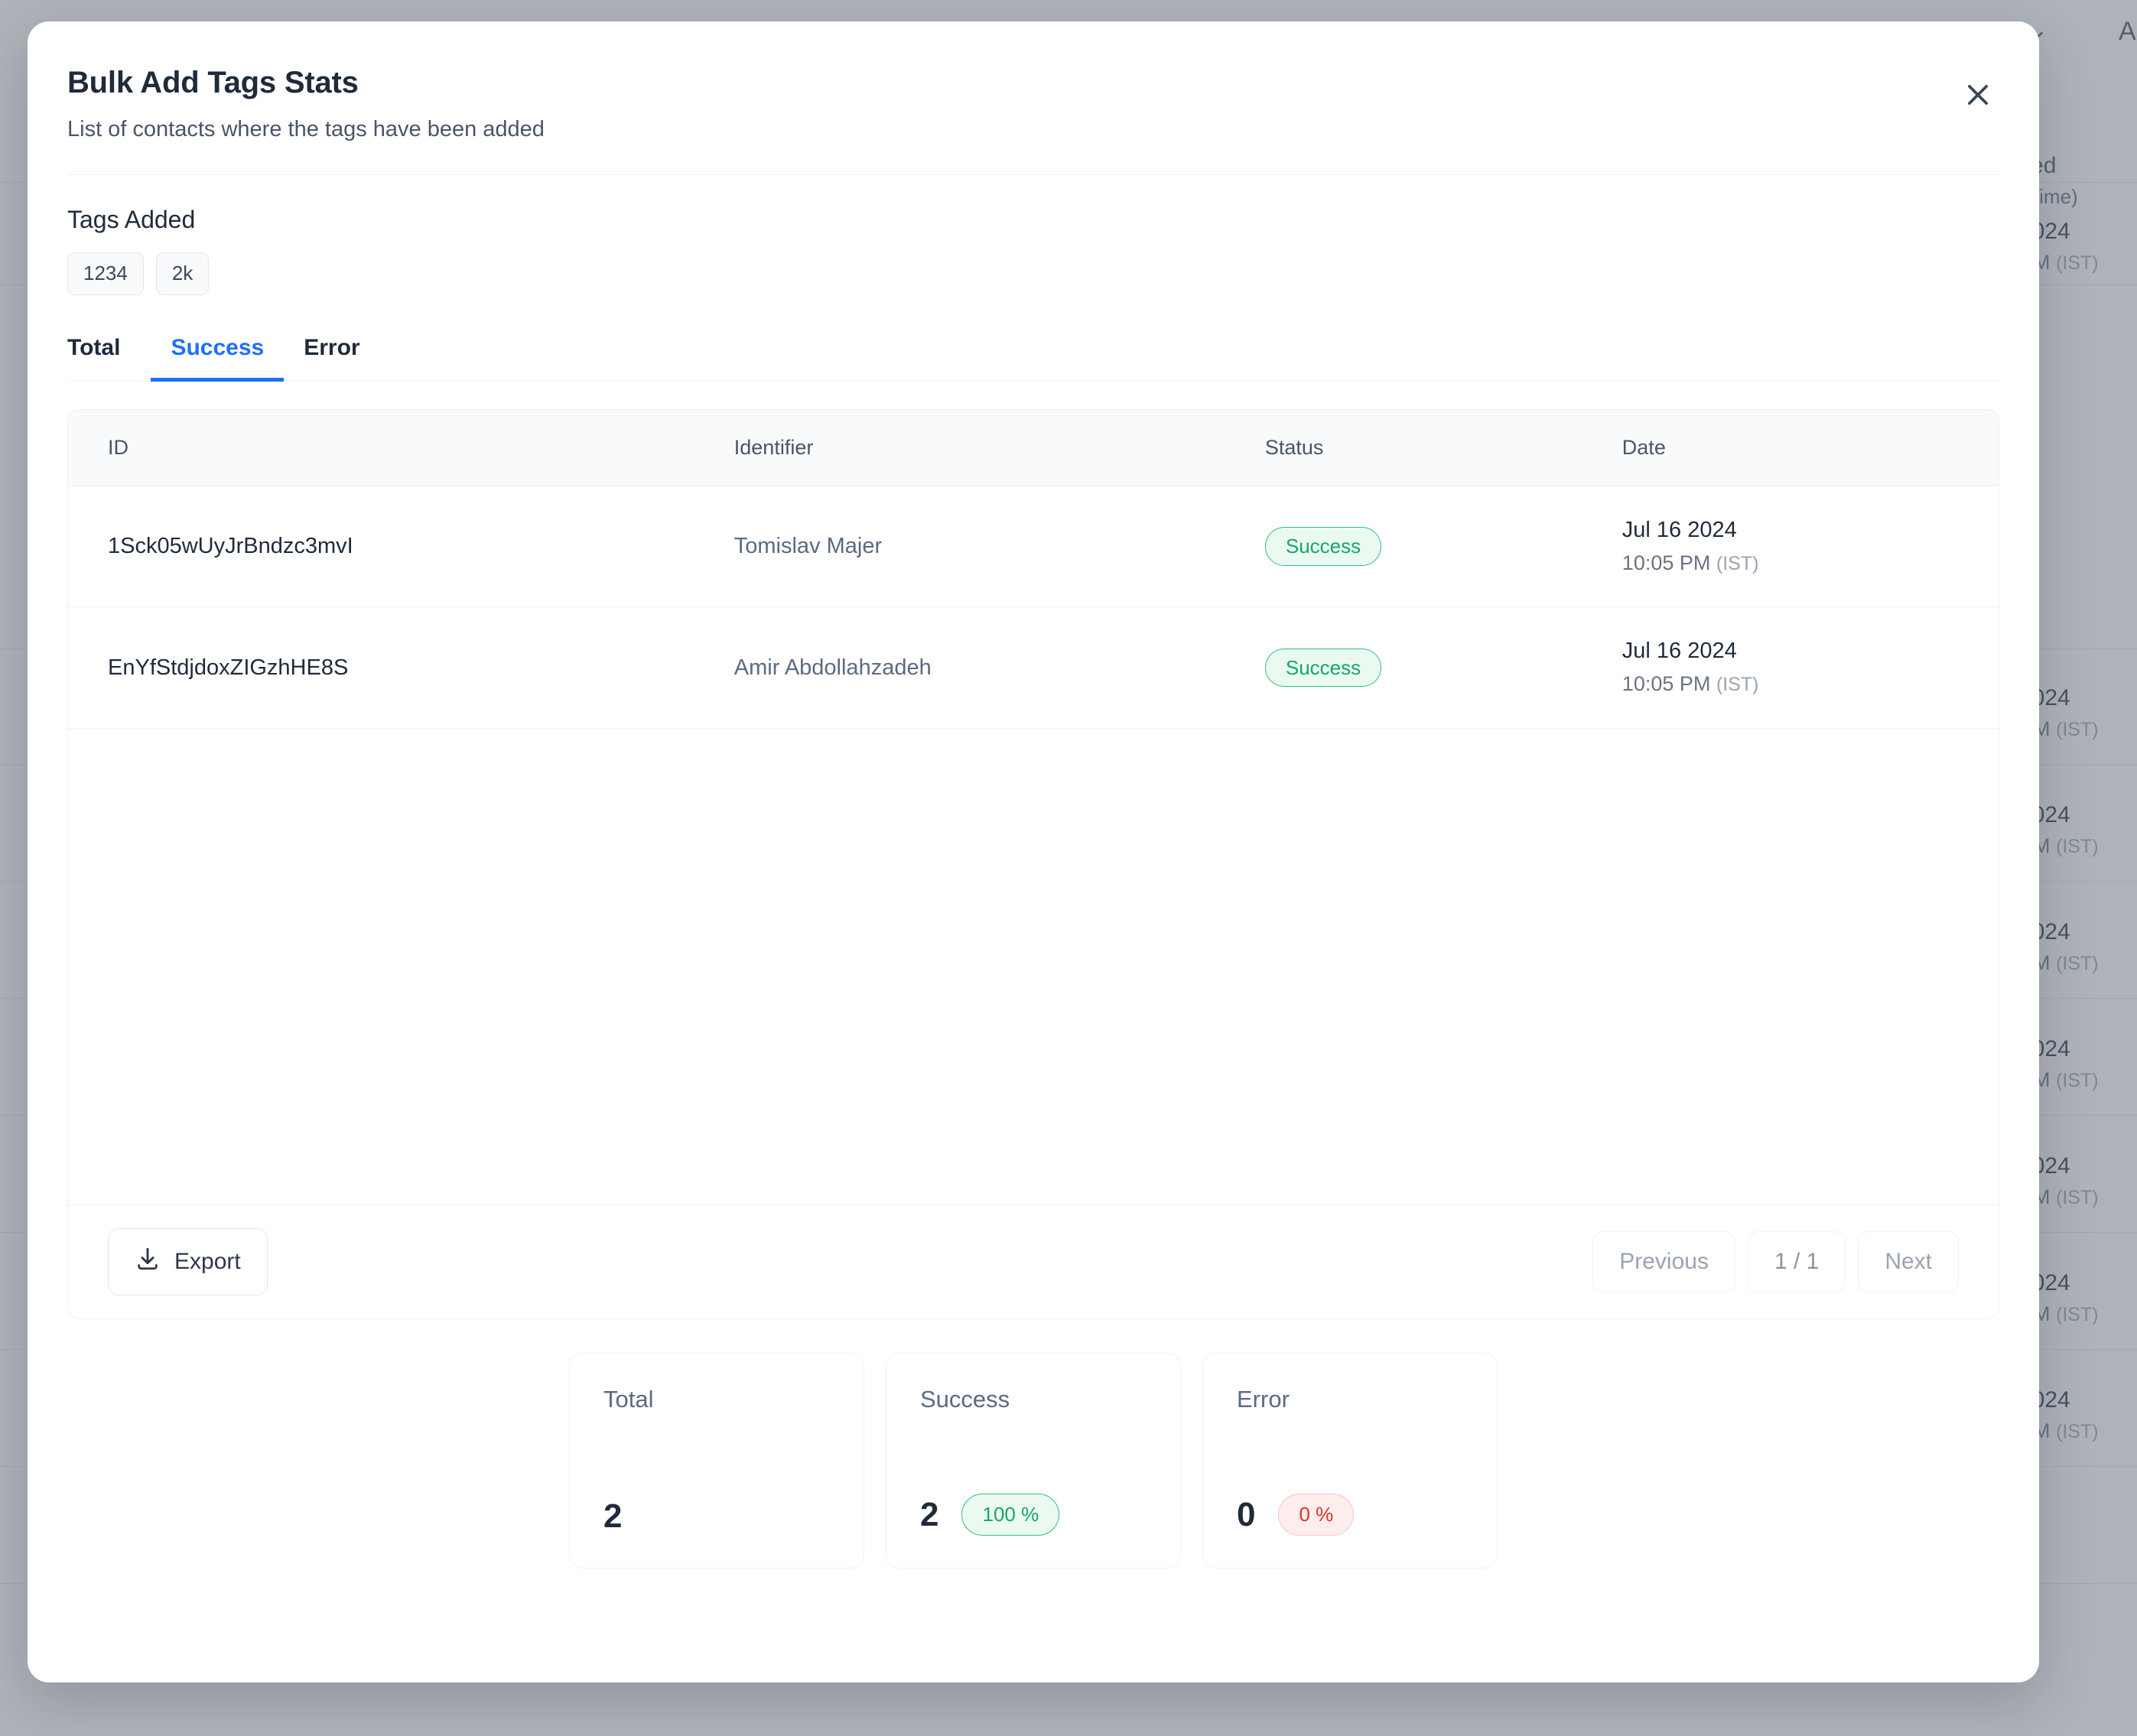 The image size is (2137, 1736). Describe the element at coordinates (1010, 1515) in the screenshot. I see `stat-percentage-badge: 100 %` at that location.